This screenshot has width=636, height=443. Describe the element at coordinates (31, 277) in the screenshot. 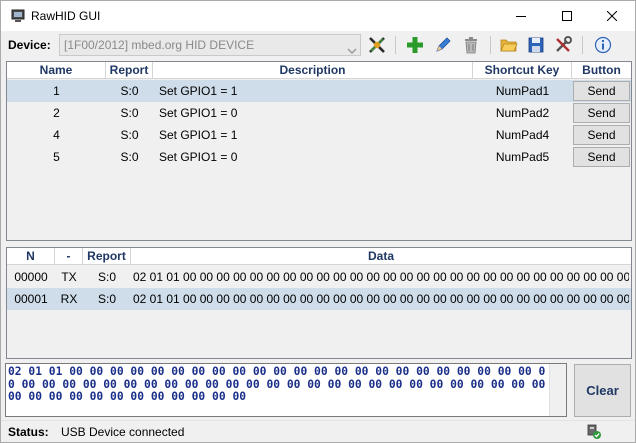

I see `cell-n: 00000` at that location.